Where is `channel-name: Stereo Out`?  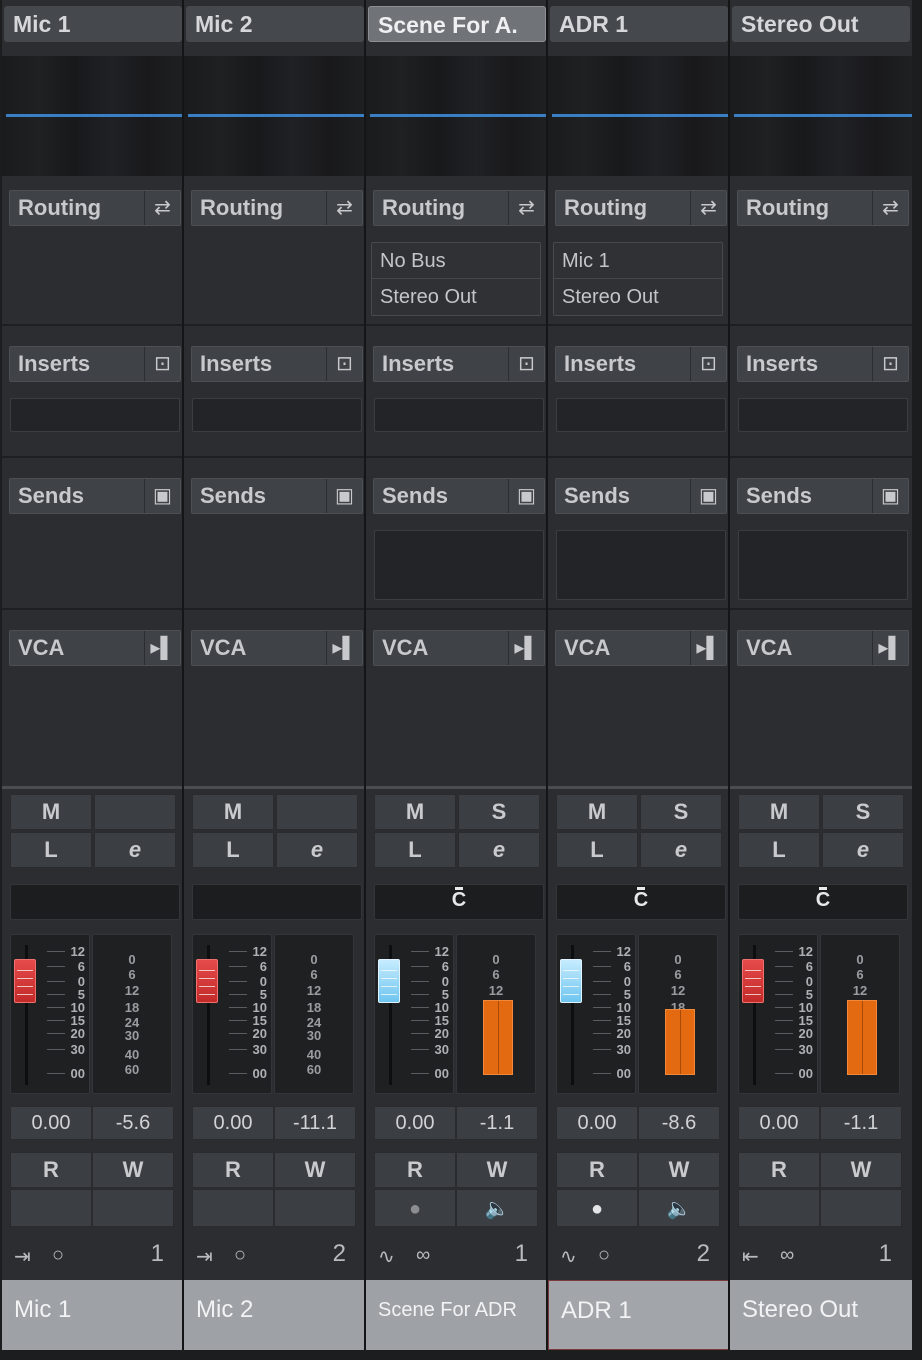
channel-name: Stereo Out is located at coordinates (821, 1315).